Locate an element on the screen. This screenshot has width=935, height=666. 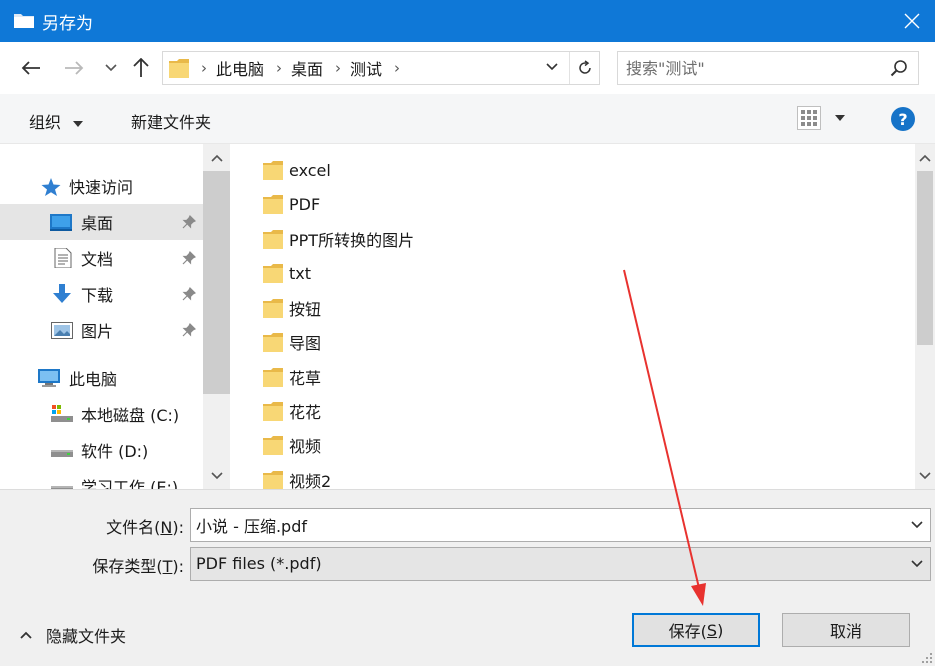
list-item: PDF is located at coordinates (291, 204).